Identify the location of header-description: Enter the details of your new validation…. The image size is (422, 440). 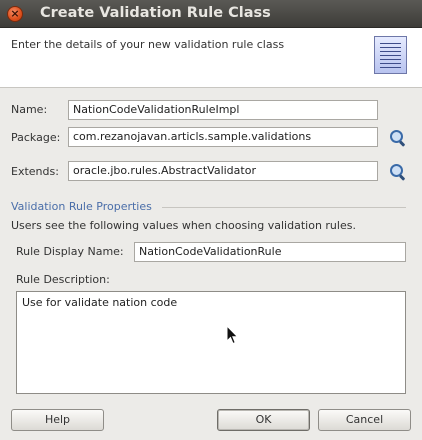
(148, 44).